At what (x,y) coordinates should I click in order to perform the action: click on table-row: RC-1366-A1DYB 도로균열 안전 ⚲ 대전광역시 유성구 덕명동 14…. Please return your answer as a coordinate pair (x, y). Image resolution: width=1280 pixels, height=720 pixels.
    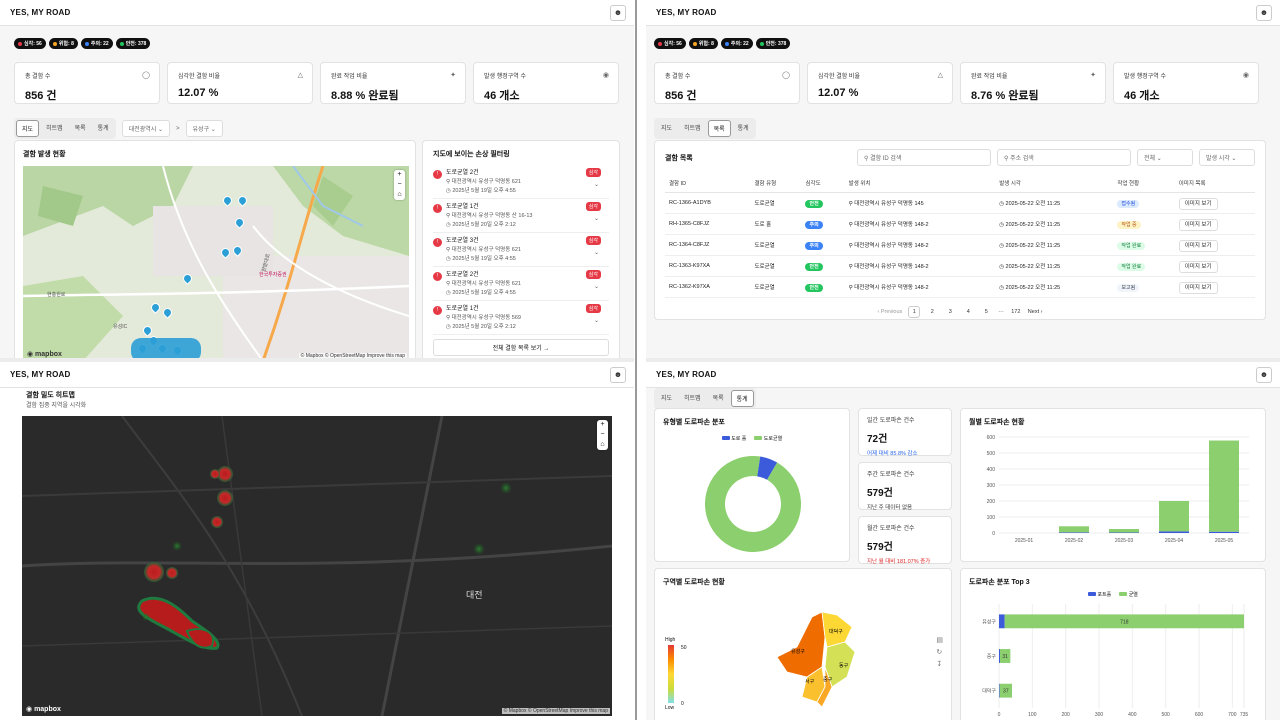
    Looking at the image, I should click on (960, 203).